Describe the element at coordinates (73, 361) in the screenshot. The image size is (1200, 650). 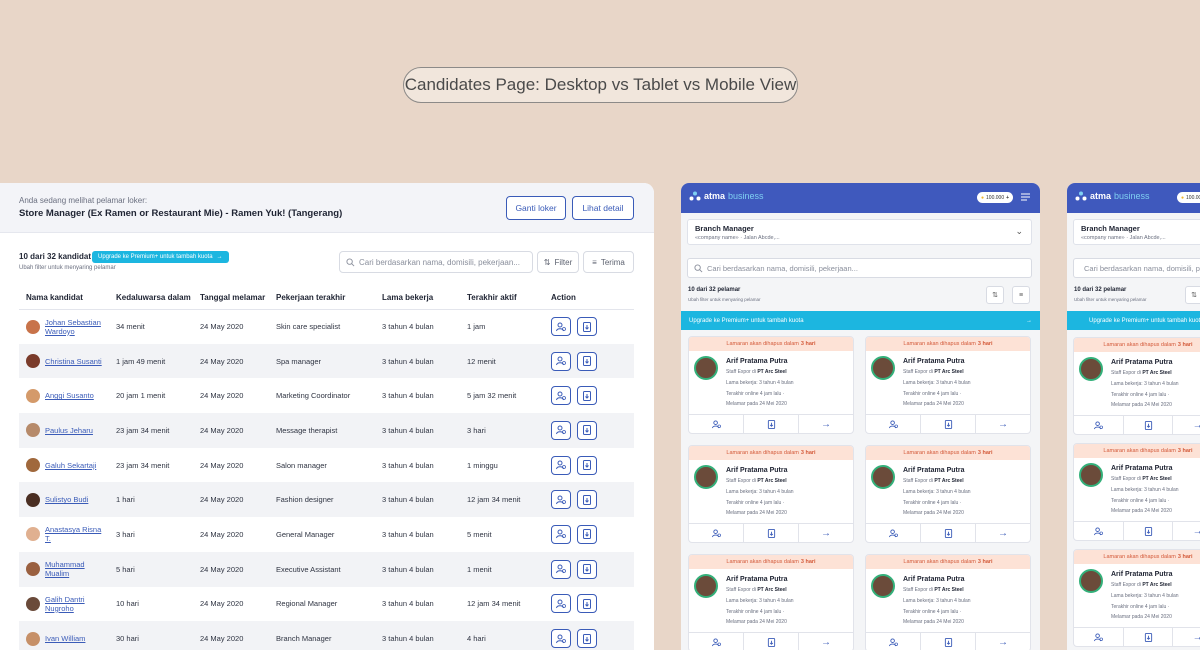
I see `candidate-name-link: Christina Susanti` at that location.